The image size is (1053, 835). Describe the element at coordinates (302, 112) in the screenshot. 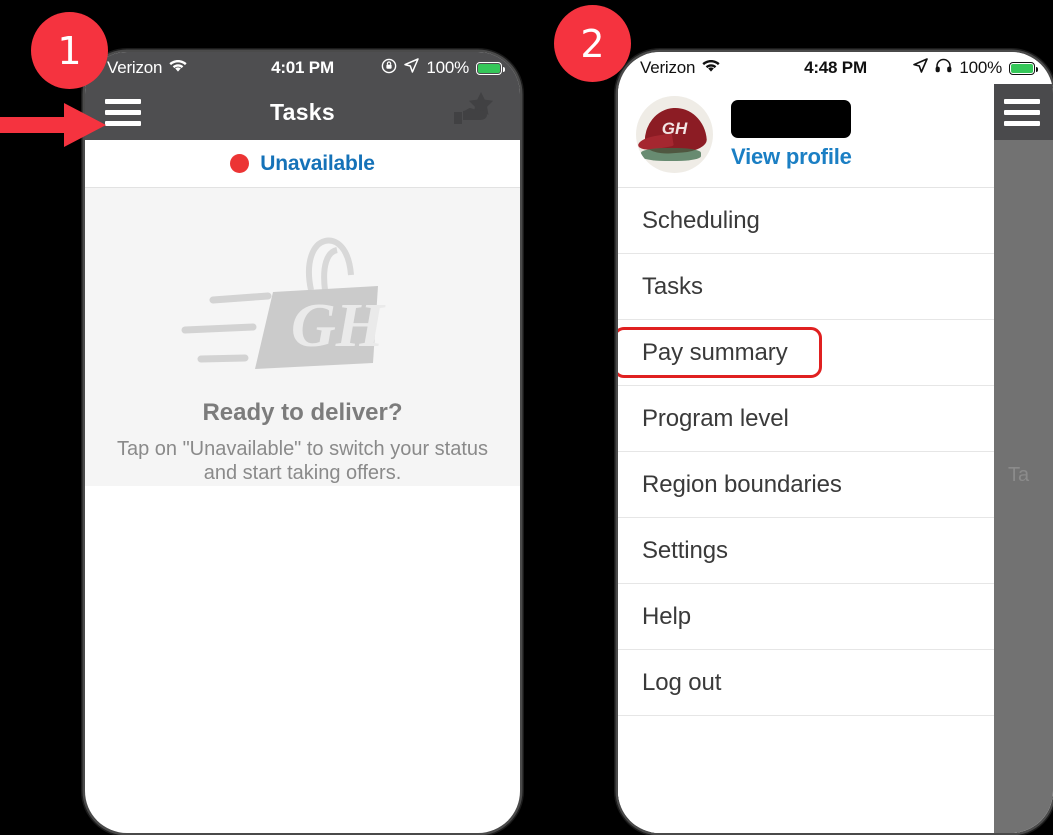

I see `navigation-bar: Tasks` at that location.